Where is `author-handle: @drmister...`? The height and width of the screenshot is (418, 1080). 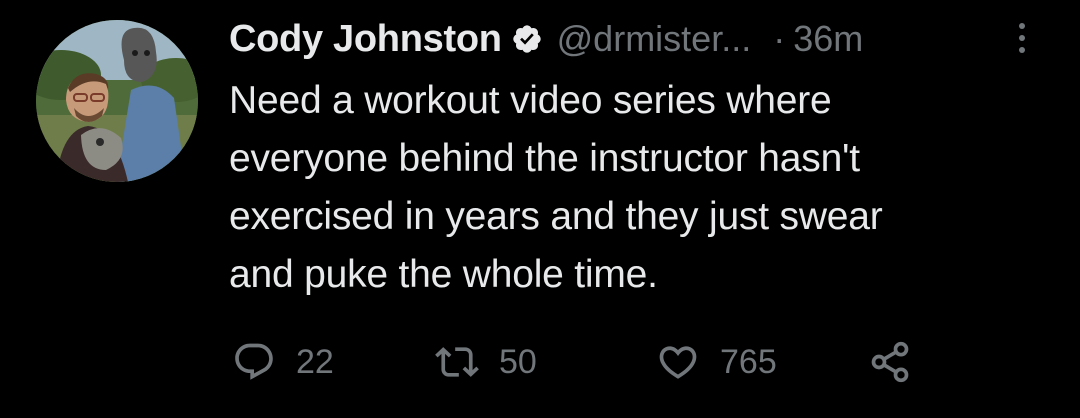
author-handle: @drmister... is located at coordinates (654, 39).